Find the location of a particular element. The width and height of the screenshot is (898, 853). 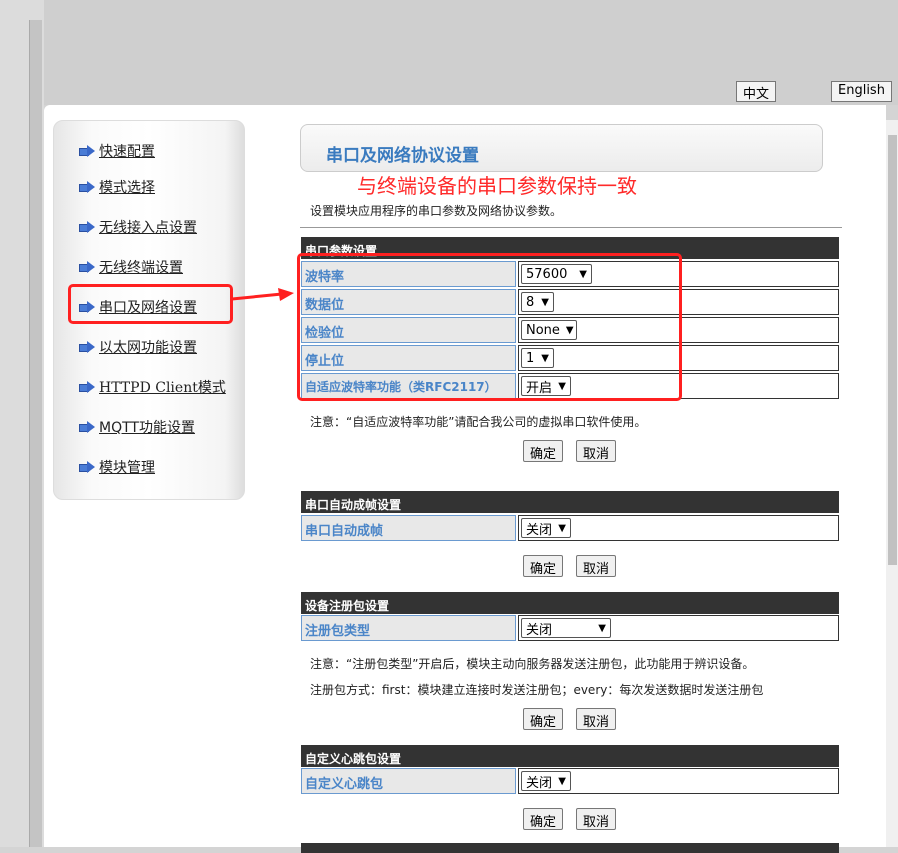

field-label: 注册包类型 is located at coordinates (408, 628).